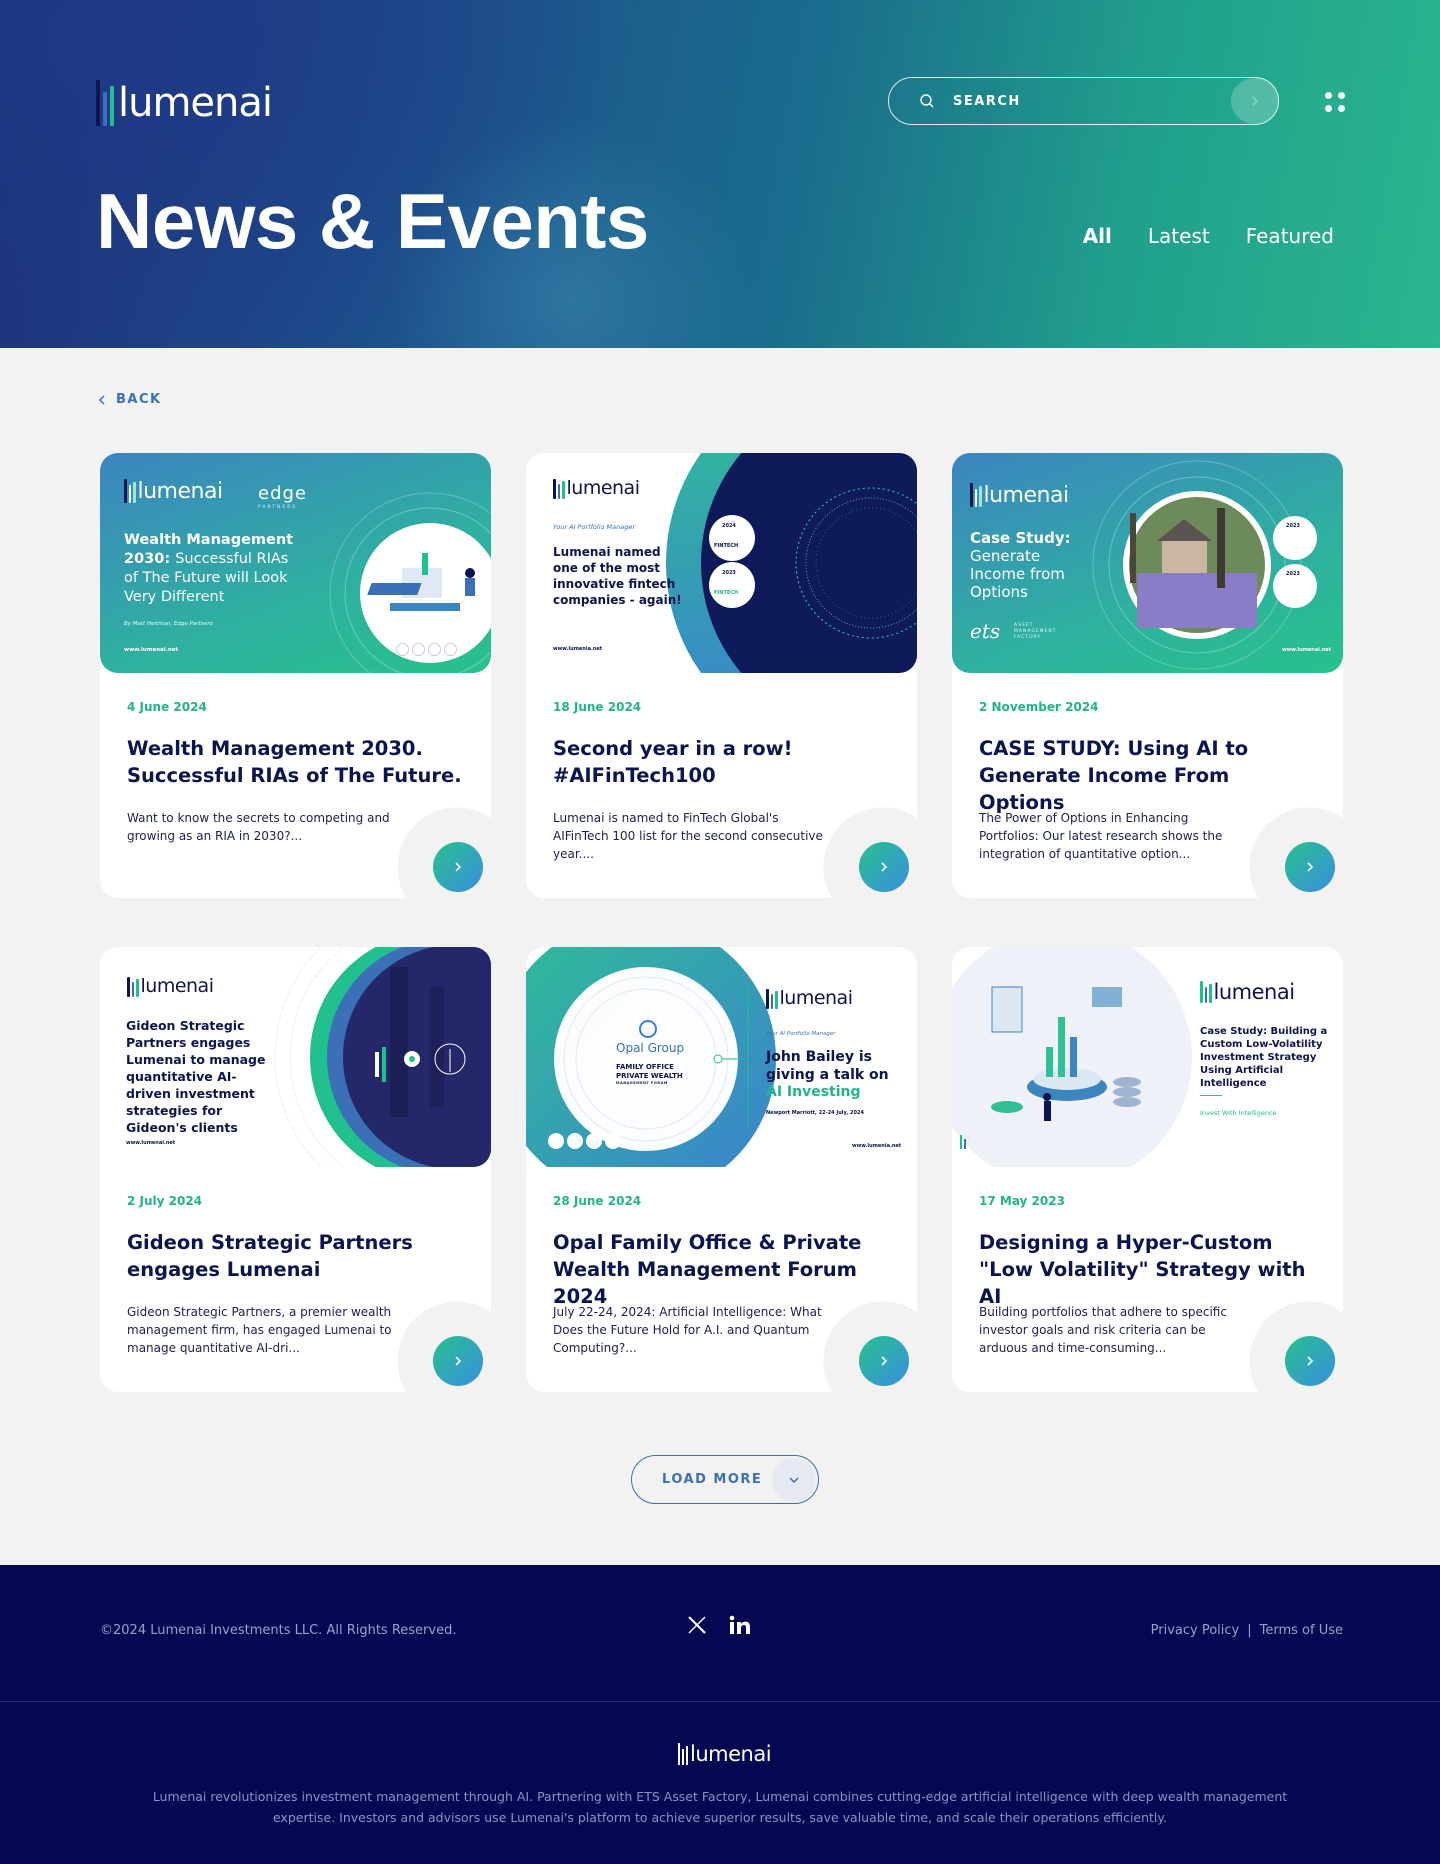 The height and width of the screenshot is (1864, 1440). I want to click on lumenai-logo: lumenai, so click(184, 103).